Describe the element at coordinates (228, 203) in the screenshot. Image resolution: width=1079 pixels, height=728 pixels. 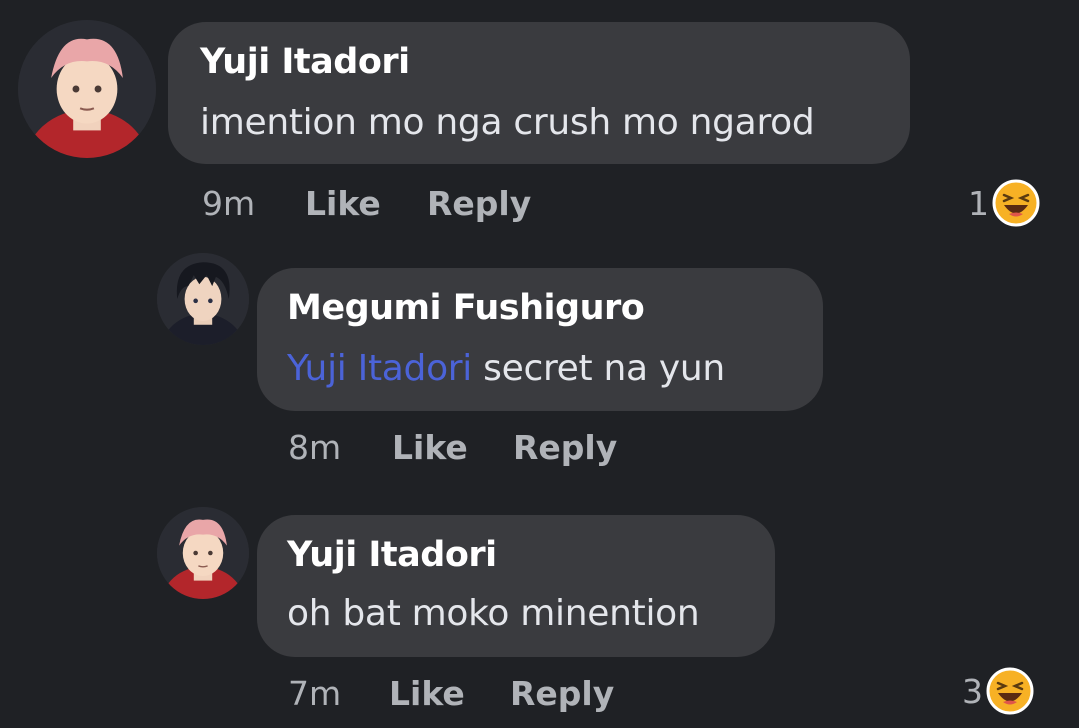
I see `comment-time: 9m` at that location.